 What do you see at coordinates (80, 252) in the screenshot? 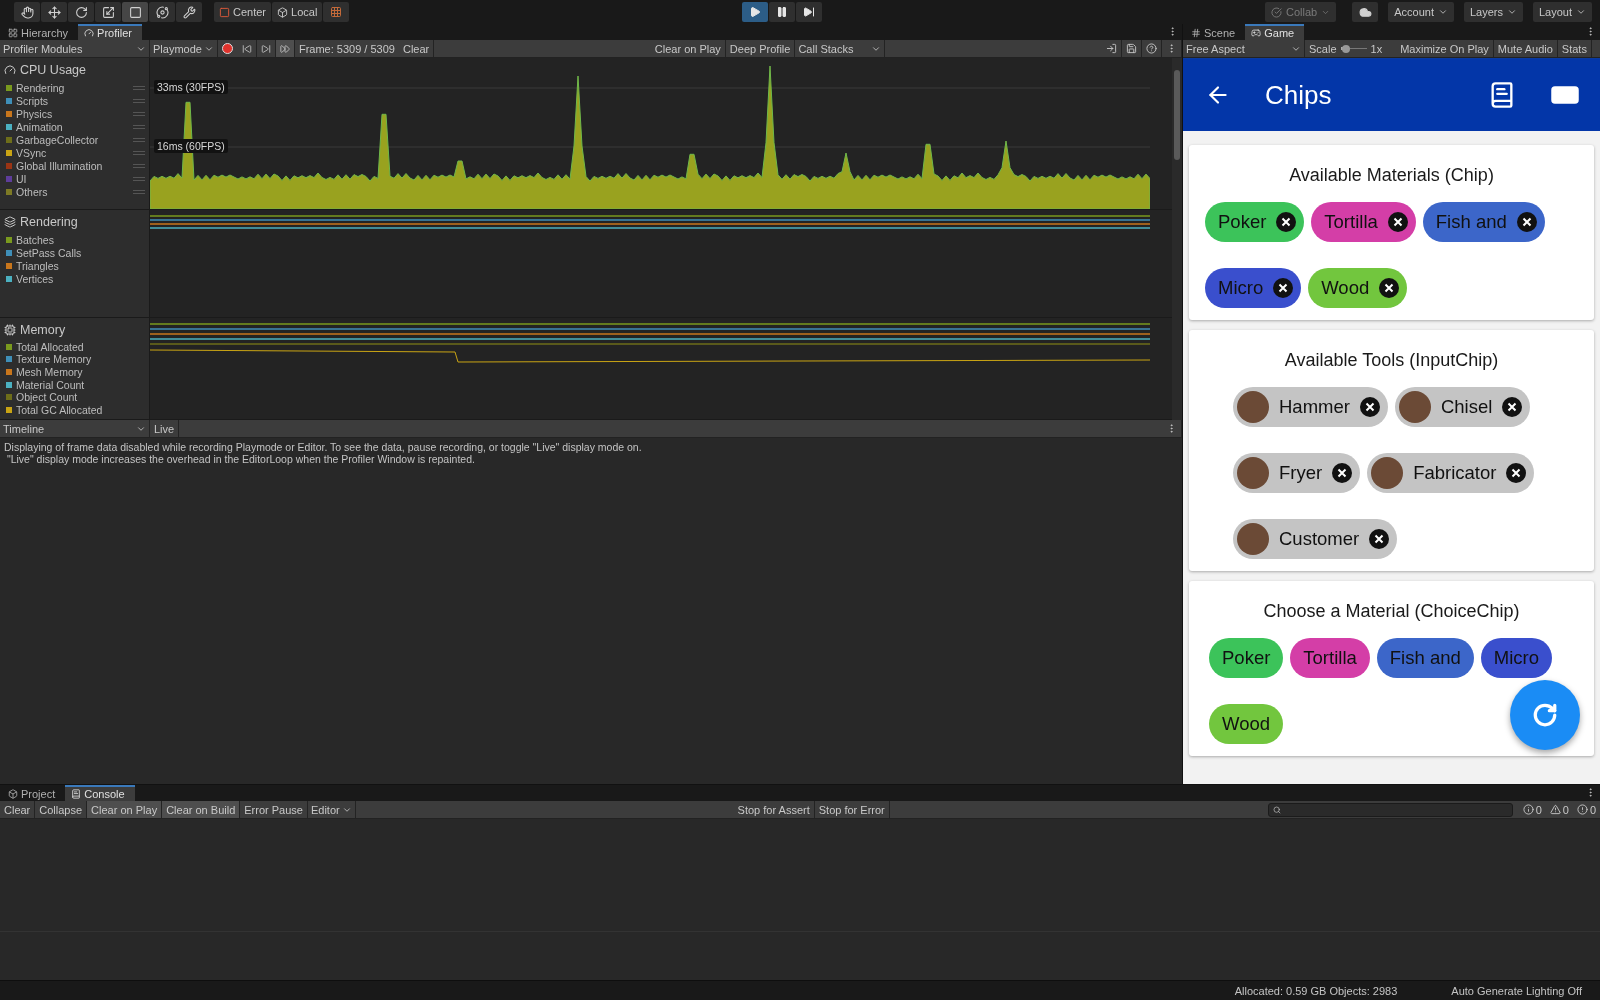
I see `legend-label: SetPass Calls` at bounding box center [80, 252].